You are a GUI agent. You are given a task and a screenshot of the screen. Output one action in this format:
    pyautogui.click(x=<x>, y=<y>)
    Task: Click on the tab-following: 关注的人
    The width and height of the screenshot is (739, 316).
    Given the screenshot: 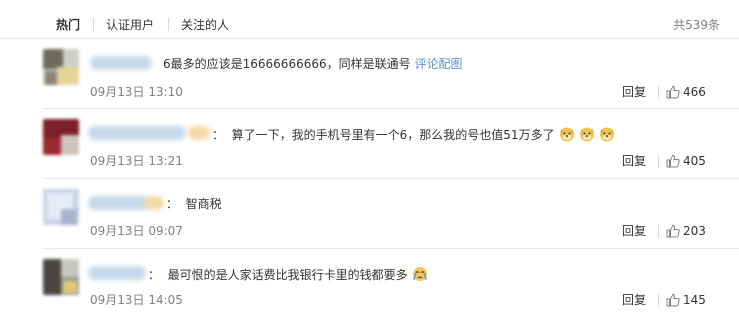 What is the action you would take?
    pyautogui.click(x=205, y=25)
    